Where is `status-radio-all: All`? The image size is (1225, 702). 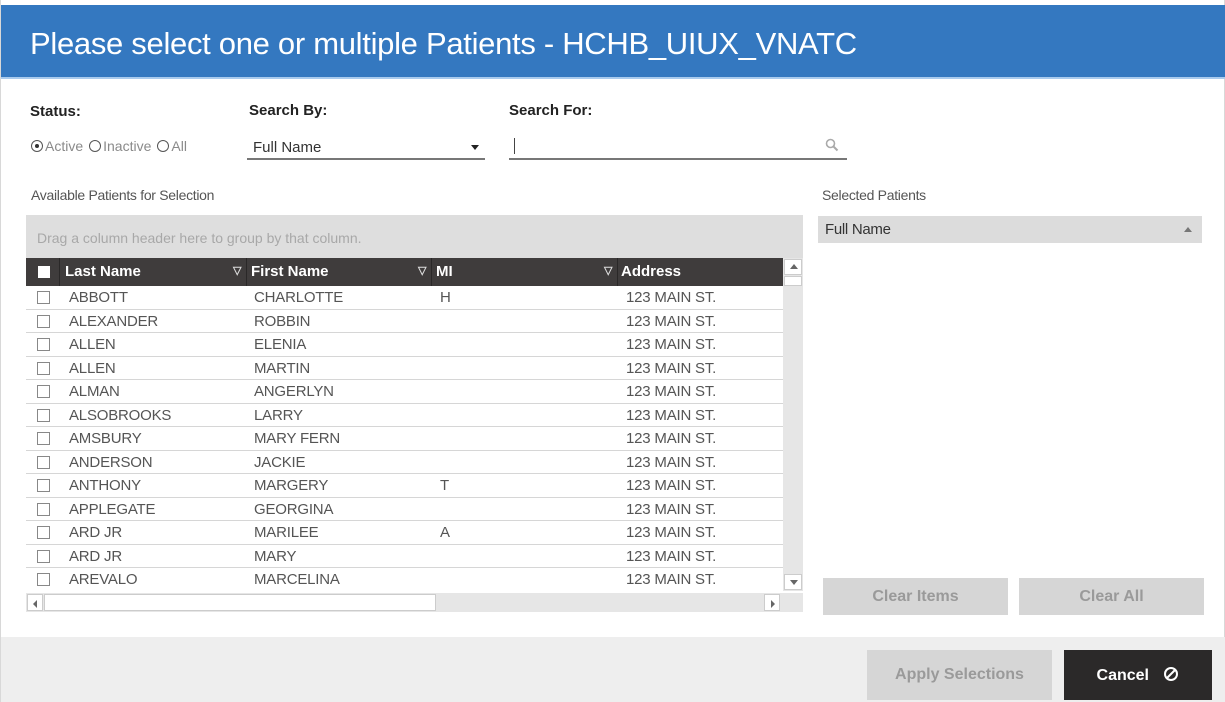
status-radio-all: All is located at coordinates (172, 146).